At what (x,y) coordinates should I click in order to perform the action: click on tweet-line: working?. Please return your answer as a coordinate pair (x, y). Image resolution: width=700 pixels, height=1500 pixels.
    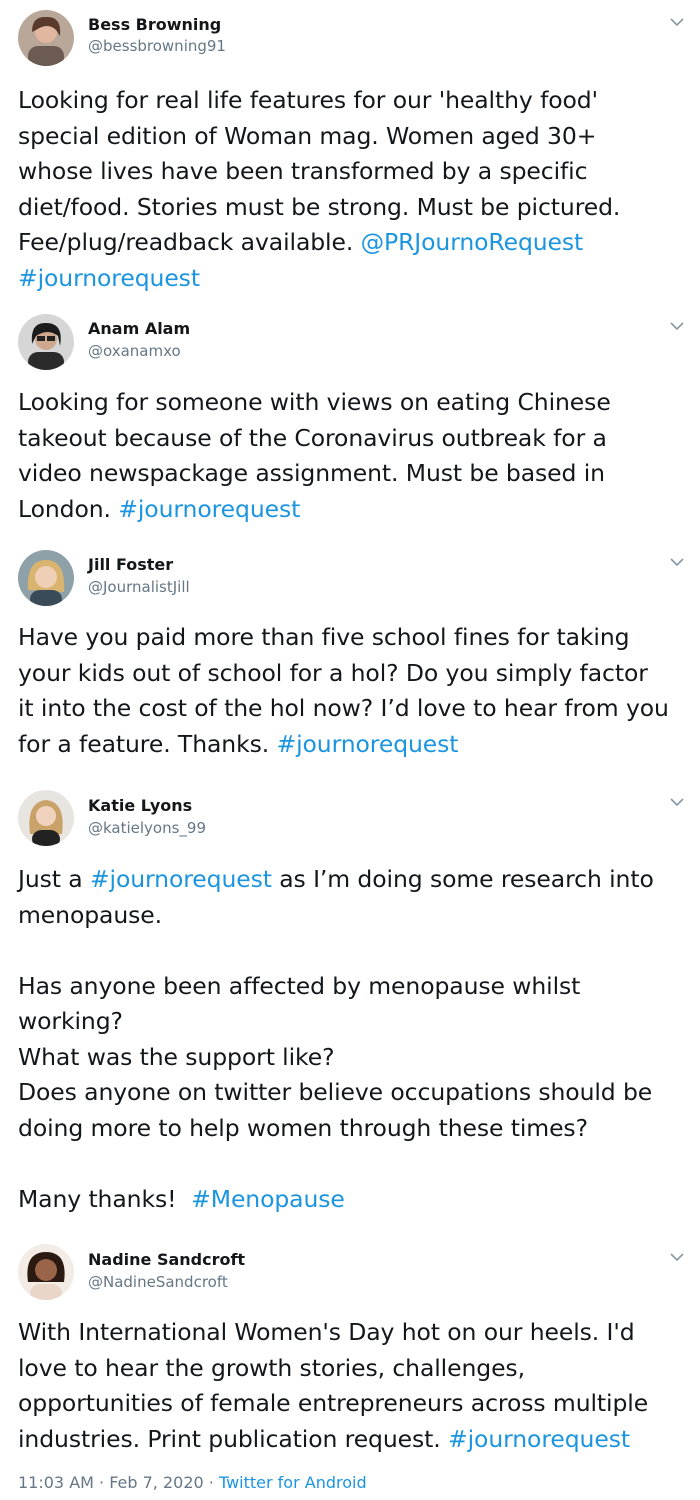
    Looking at the image, I should click on (70, 1021).